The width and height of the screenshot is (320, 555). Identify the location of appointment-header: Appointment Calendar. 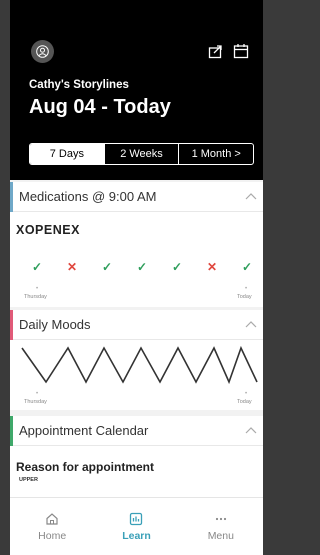
(136, 431).